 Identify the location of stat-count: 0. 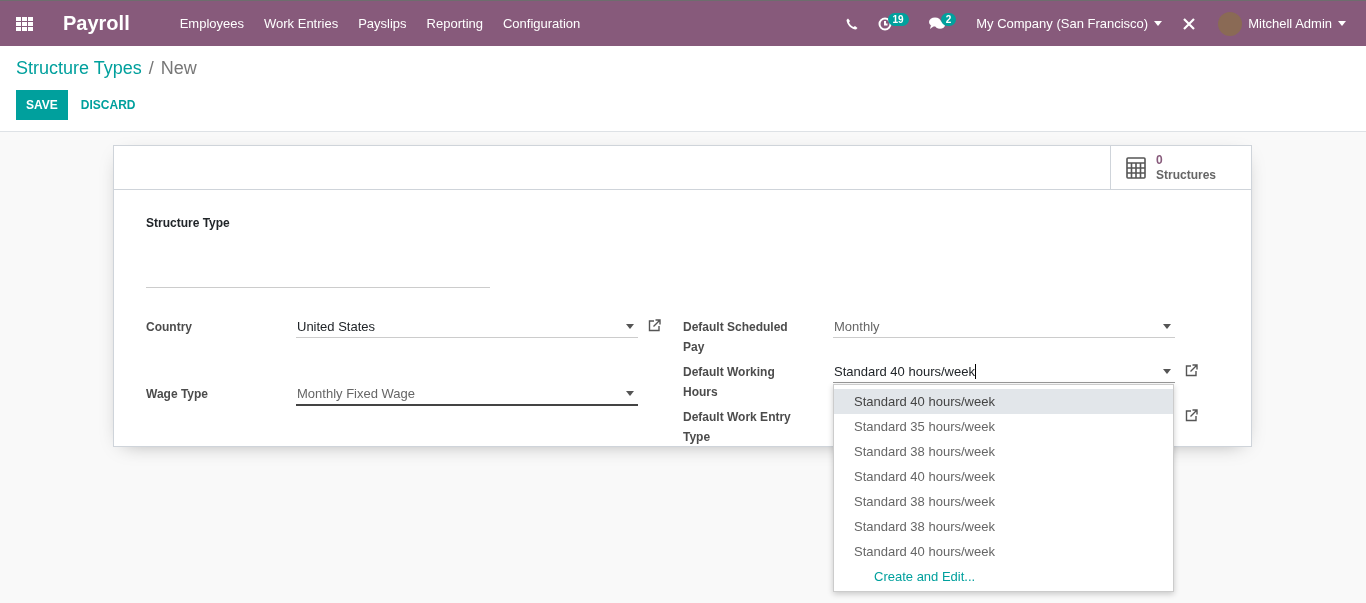
(1160, 160).